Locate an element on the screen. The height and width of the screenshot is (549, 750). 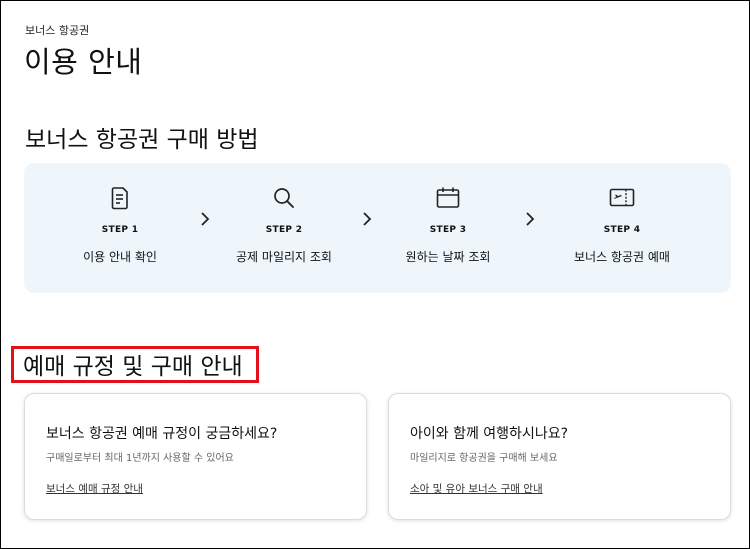
card-title: 보너스 항공권 예매 규정이 궁금하세요? is located at coordinates (162, 434).